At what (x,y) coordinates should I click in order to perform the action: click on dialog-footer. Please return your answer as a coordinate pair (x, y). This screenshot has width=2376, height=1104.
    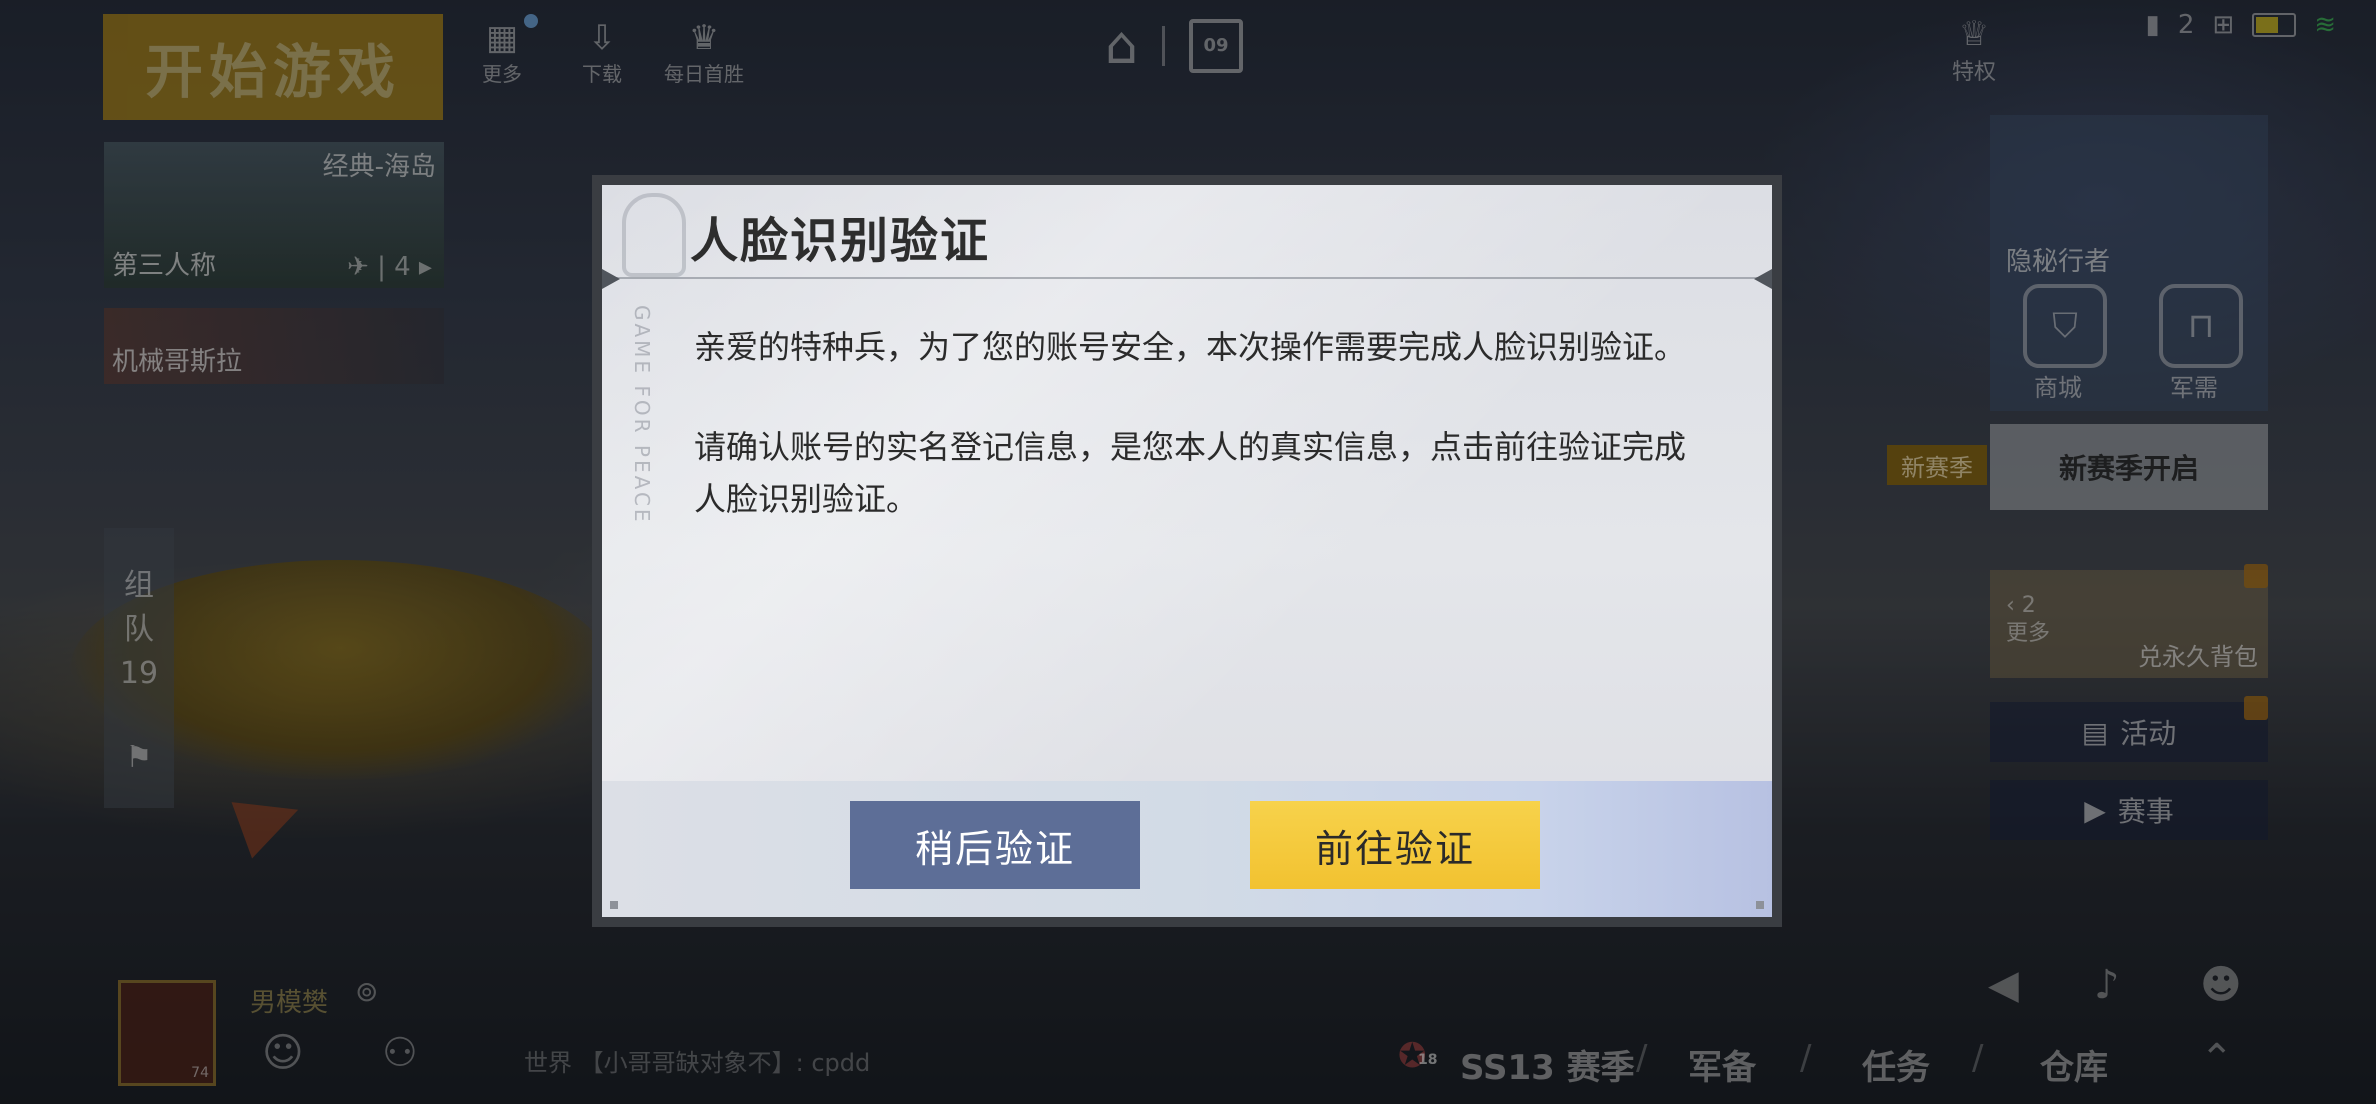
    Looking at the image, I should click on (1187, 849).